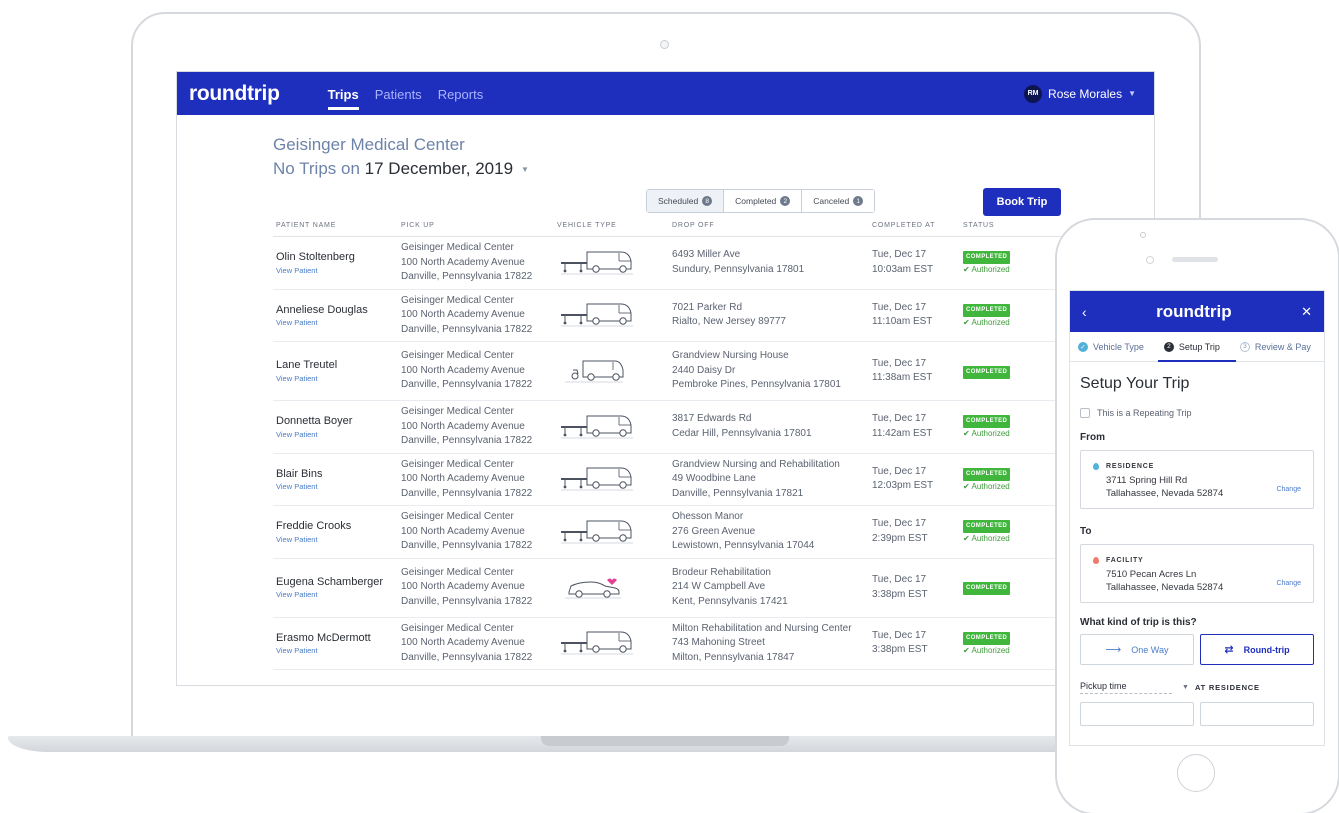 This screenshot has width=1339, height=813. Describe the element at coordinates (1085, 413) in the screenshot. I see `checkbox-icon` at that location.